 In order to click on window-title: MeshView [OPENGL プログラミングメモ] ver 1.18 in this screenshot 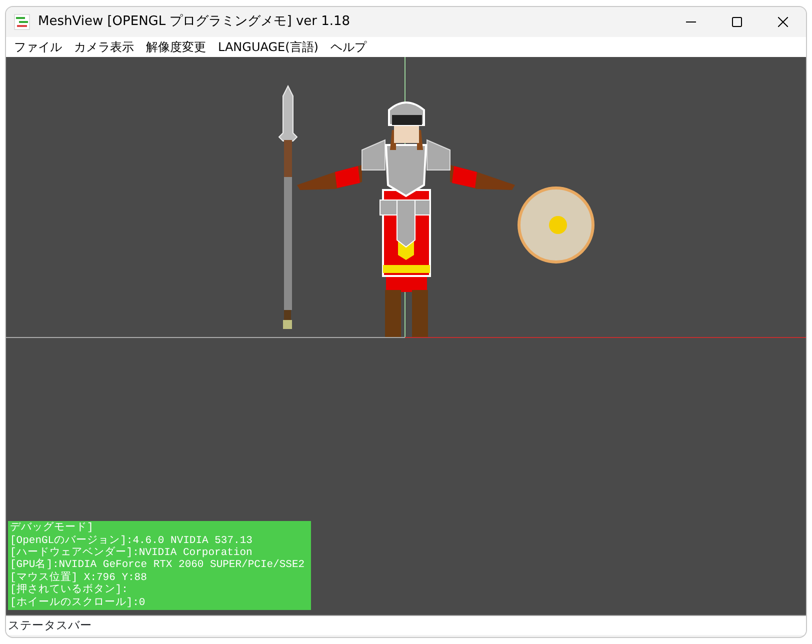, I will do `click(194, 22)`.